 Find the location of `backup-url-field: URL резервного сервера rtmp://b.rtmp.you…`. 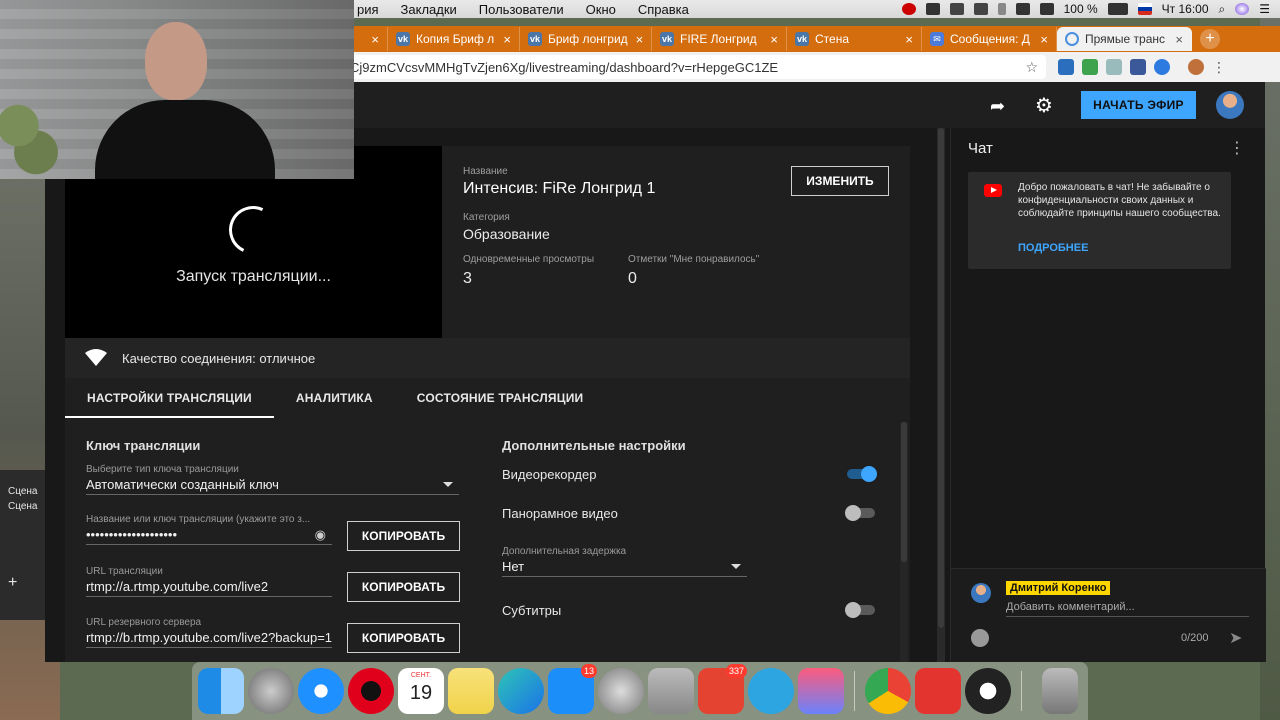

backup-url-field: URL резервного сервера rtmp://b.rtmp.you… is located at coordinates (209, 632).